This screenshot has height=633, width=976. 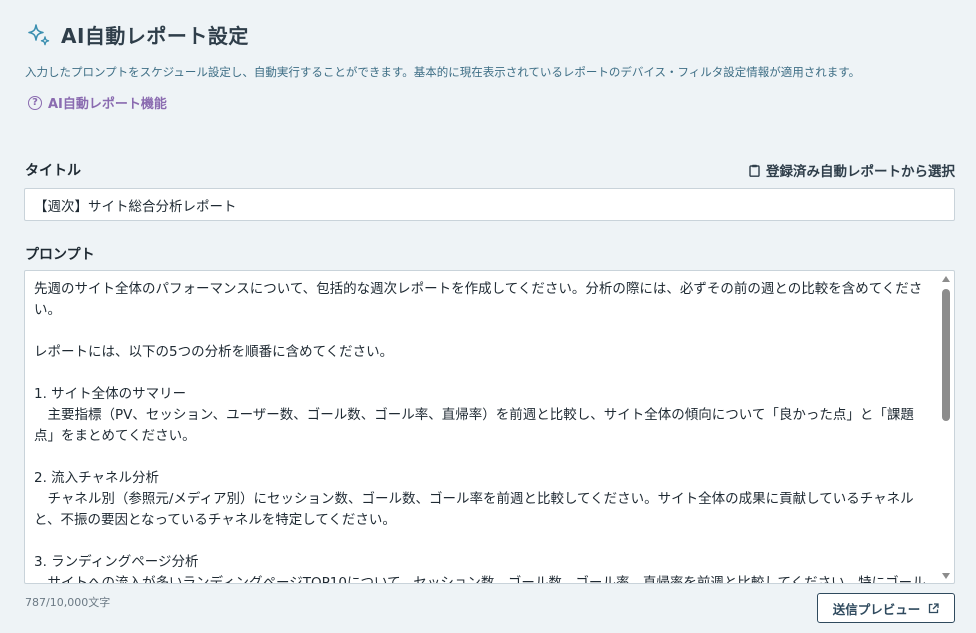 I want to click on send-preview-label: 送信プレビュー, so click(x=876, y=609).